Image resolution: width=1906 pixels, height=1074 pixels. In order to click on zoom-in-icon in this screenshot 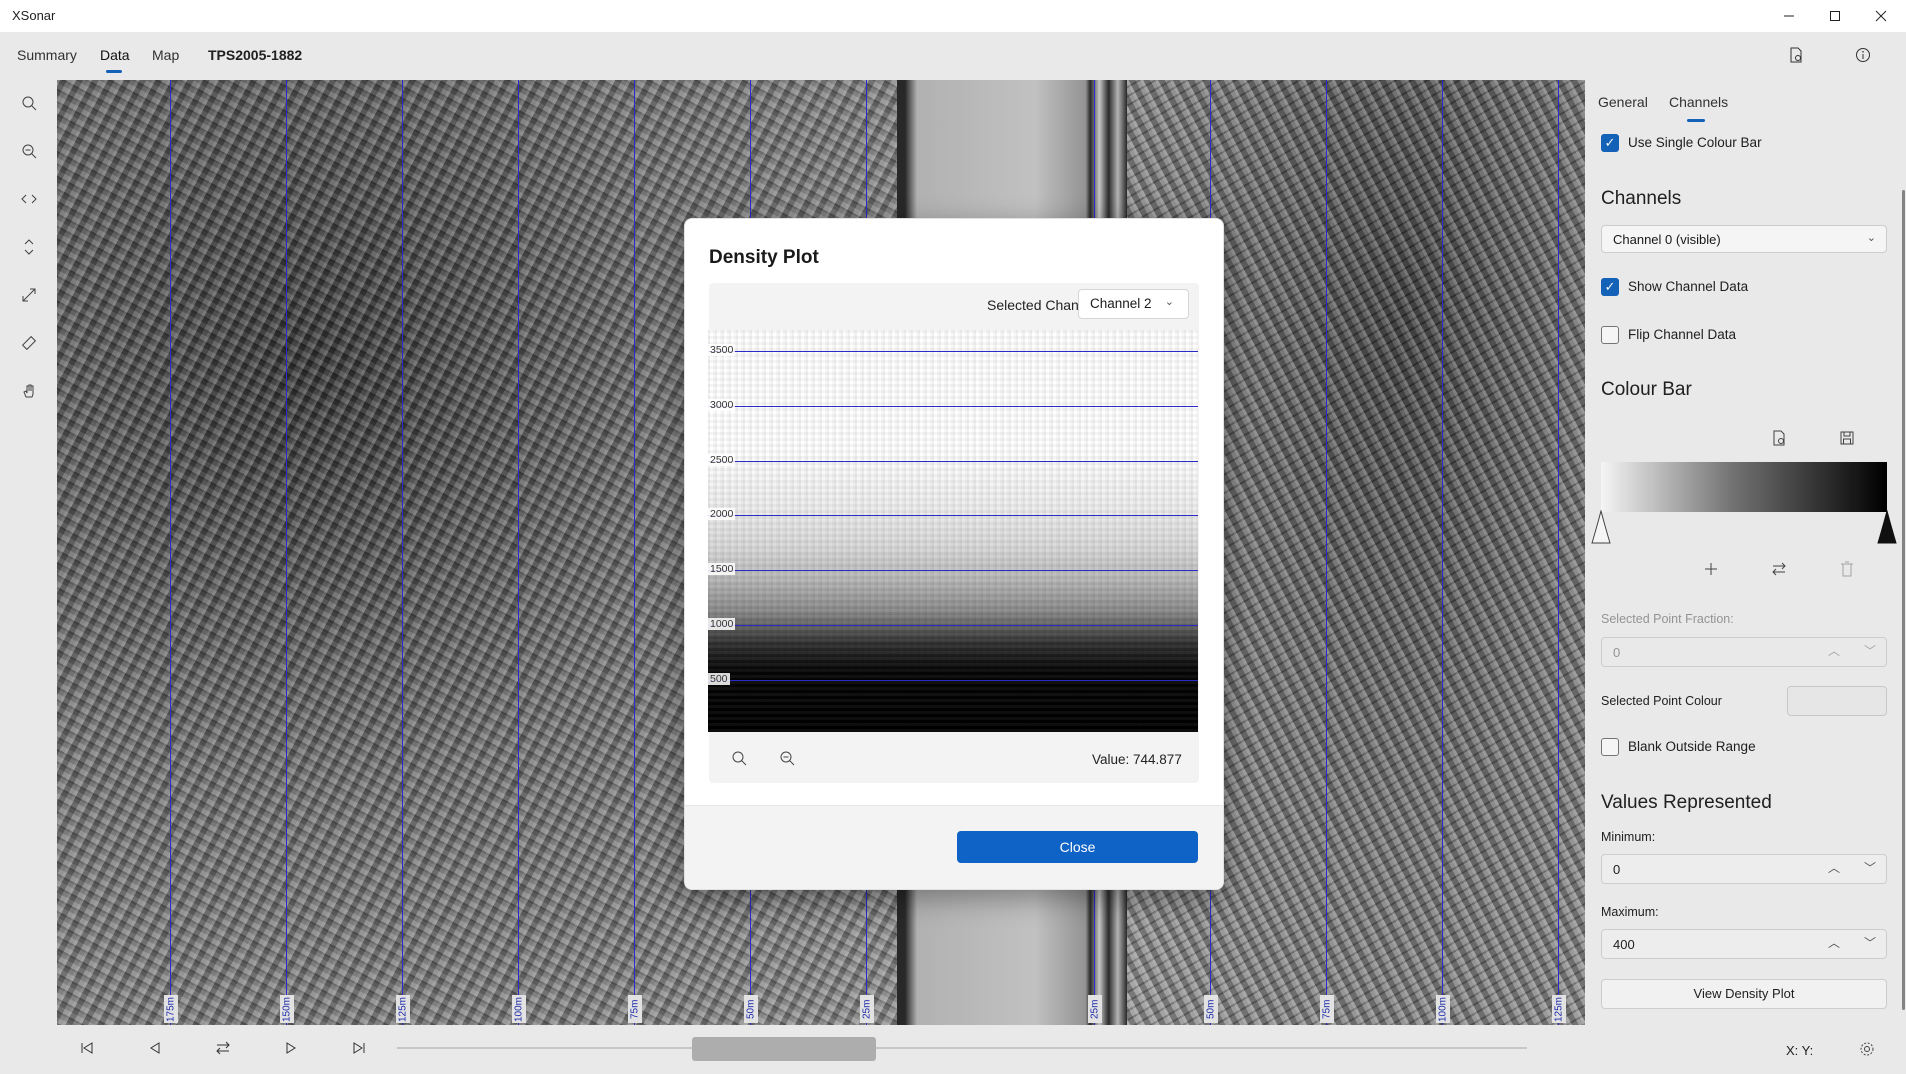, I will do `click(739, 758)`.